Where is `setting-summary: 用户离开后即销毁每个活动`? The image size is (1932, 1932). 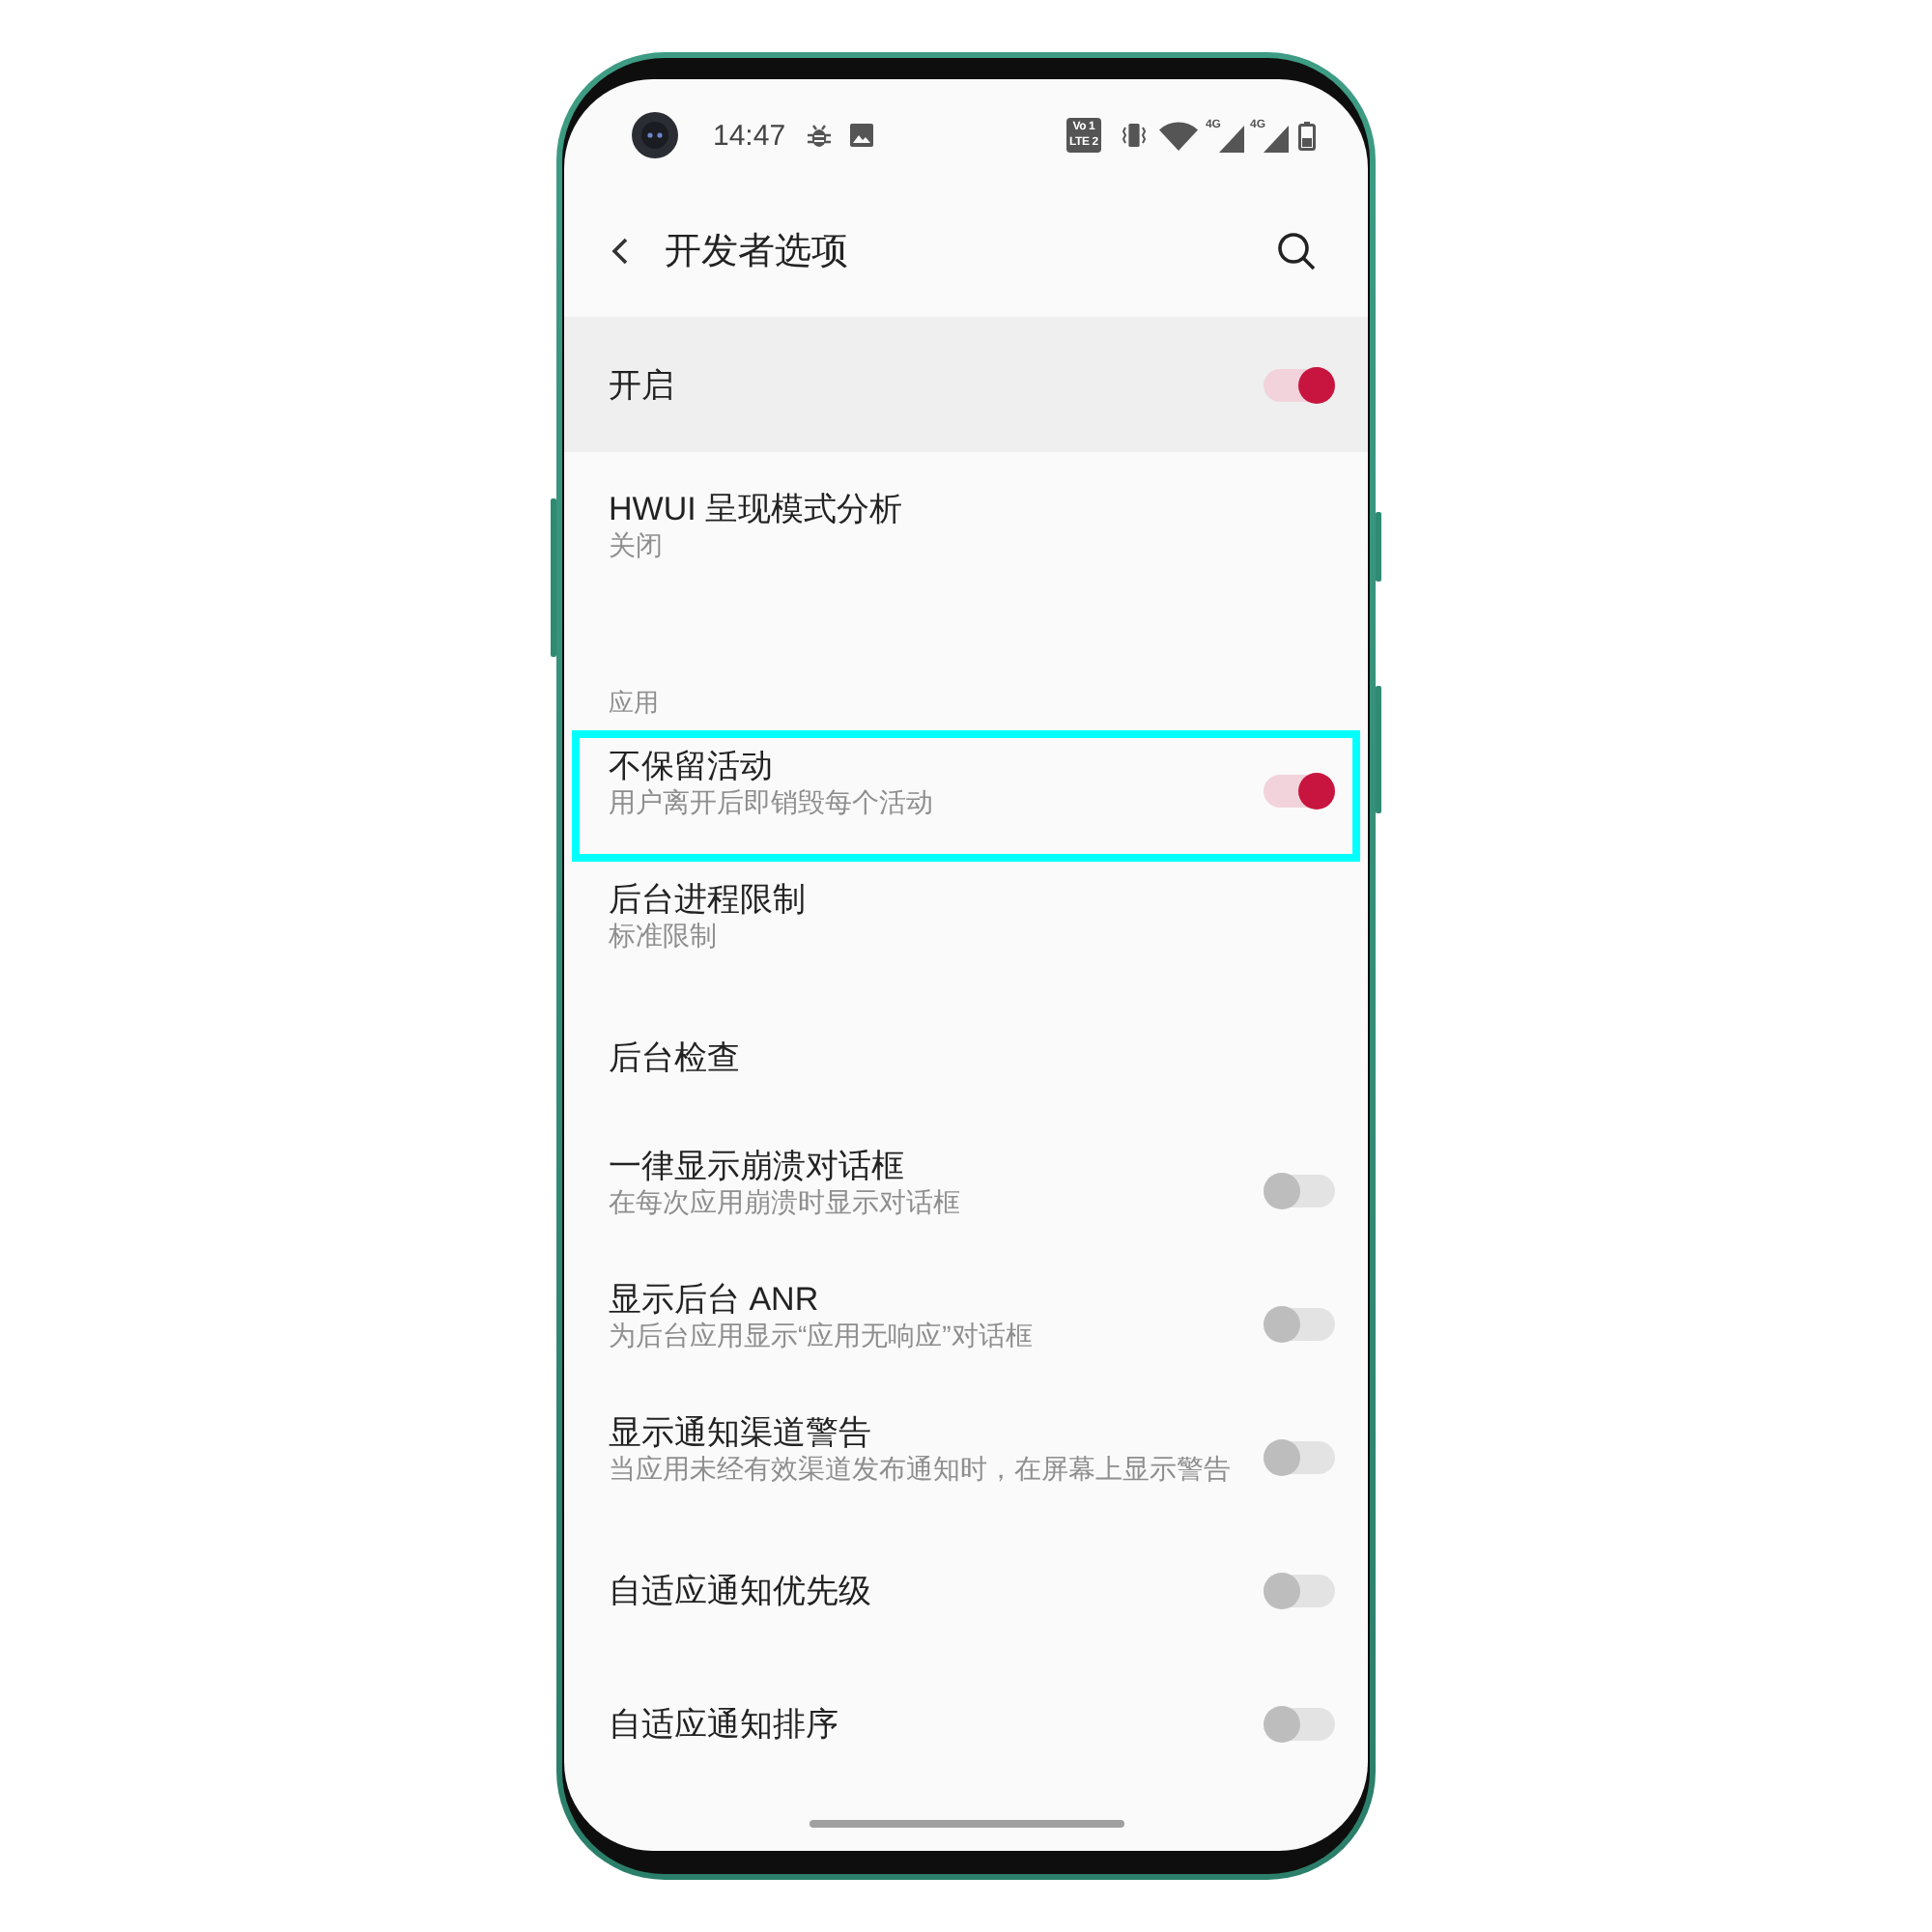 setting-summary: 用户离开后即销毁每个活动 is located at coordinates (771, 801).